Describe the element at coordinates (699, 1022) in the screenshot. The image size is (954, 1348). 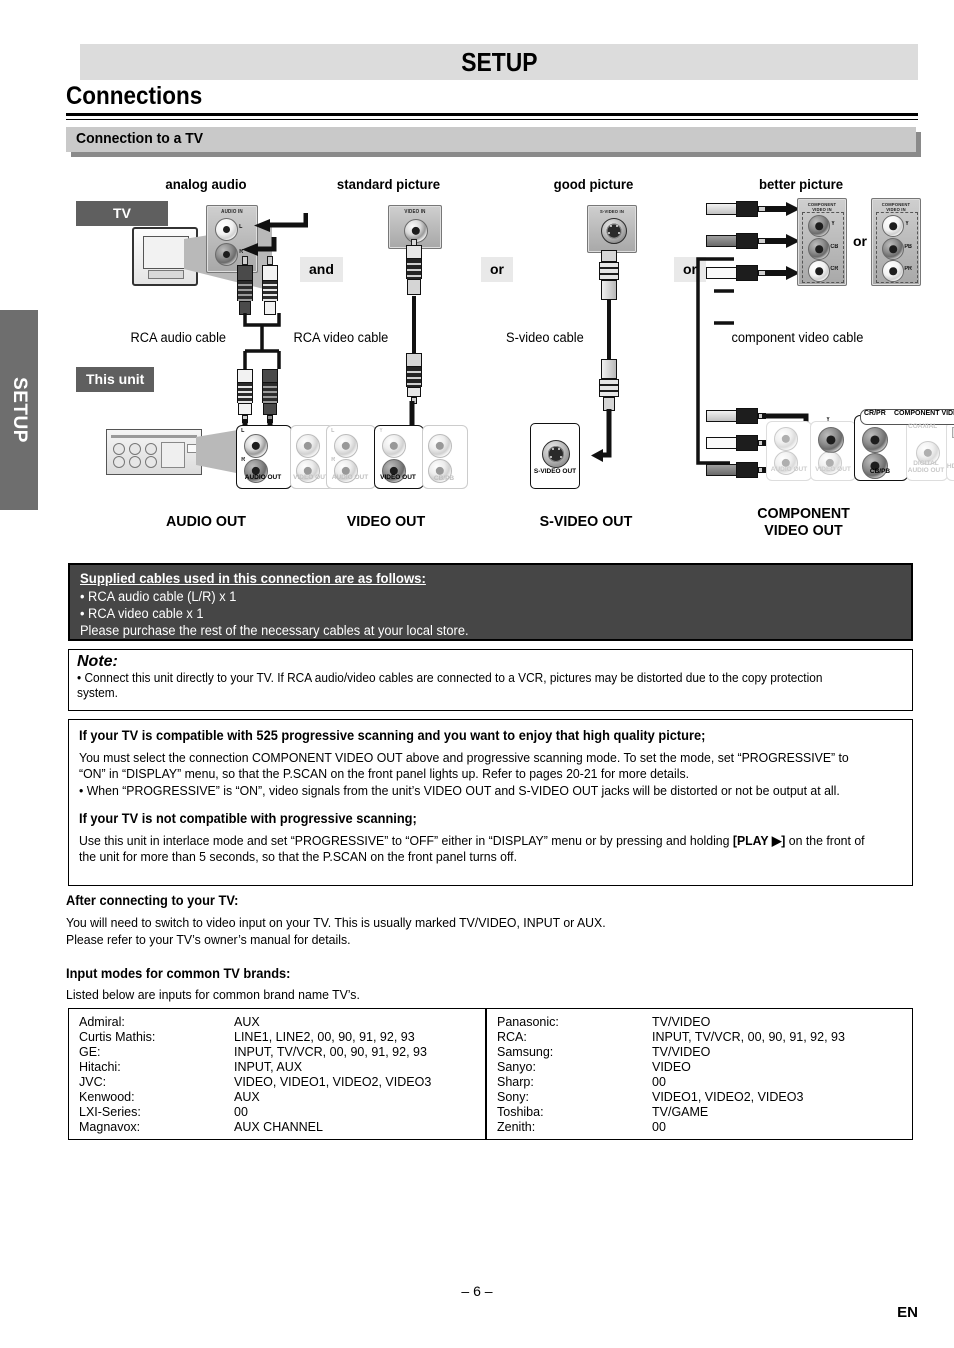
I see `brand-row: Panasonic: TV/VIDEO` at that location.